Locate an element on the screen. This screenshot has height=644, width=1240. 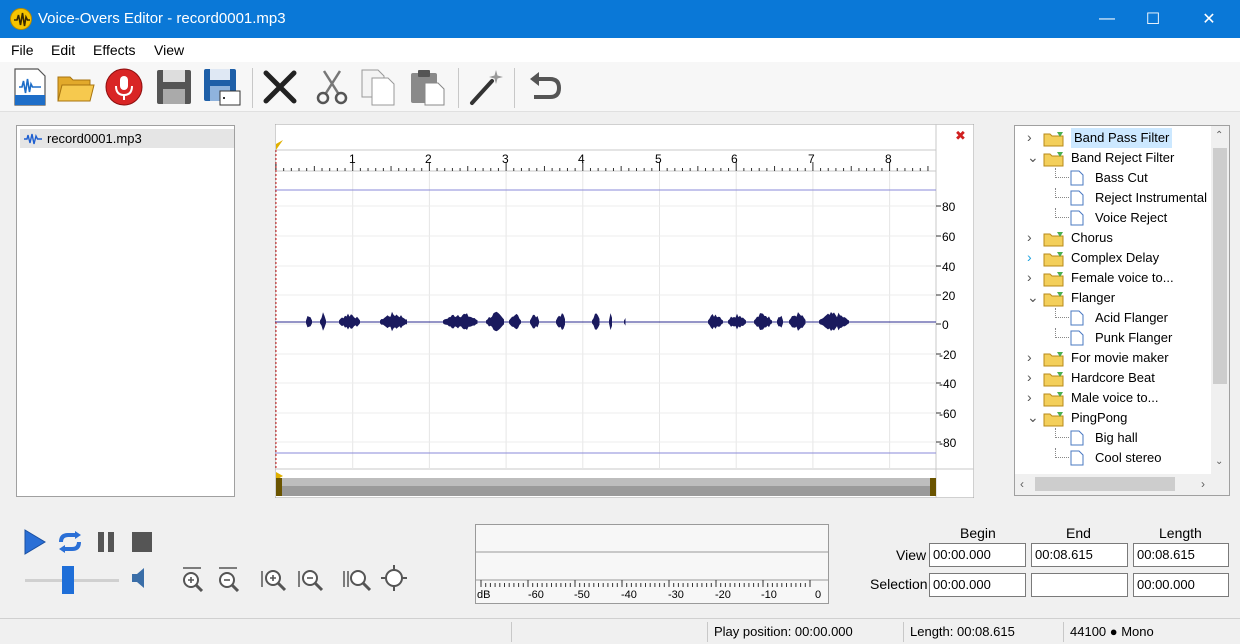
open-folder-icon is located at coordinates (76, 89).